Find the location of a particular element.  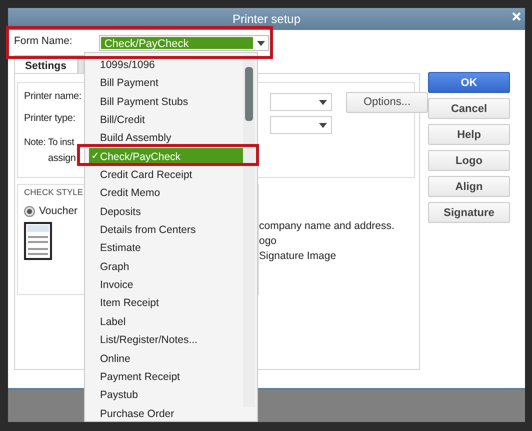

list-item: Graph is located at coordinates (167, 267).